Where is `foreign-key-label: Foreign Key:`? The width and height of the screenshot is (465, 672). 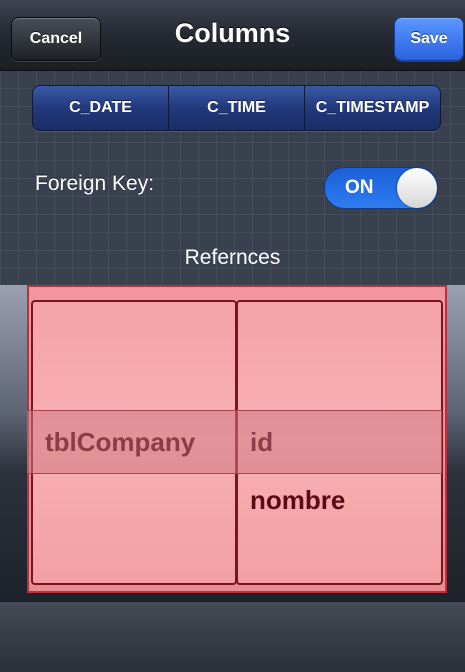
foreign-key-label: Foreign Key: is located at coordinates (95, 183).